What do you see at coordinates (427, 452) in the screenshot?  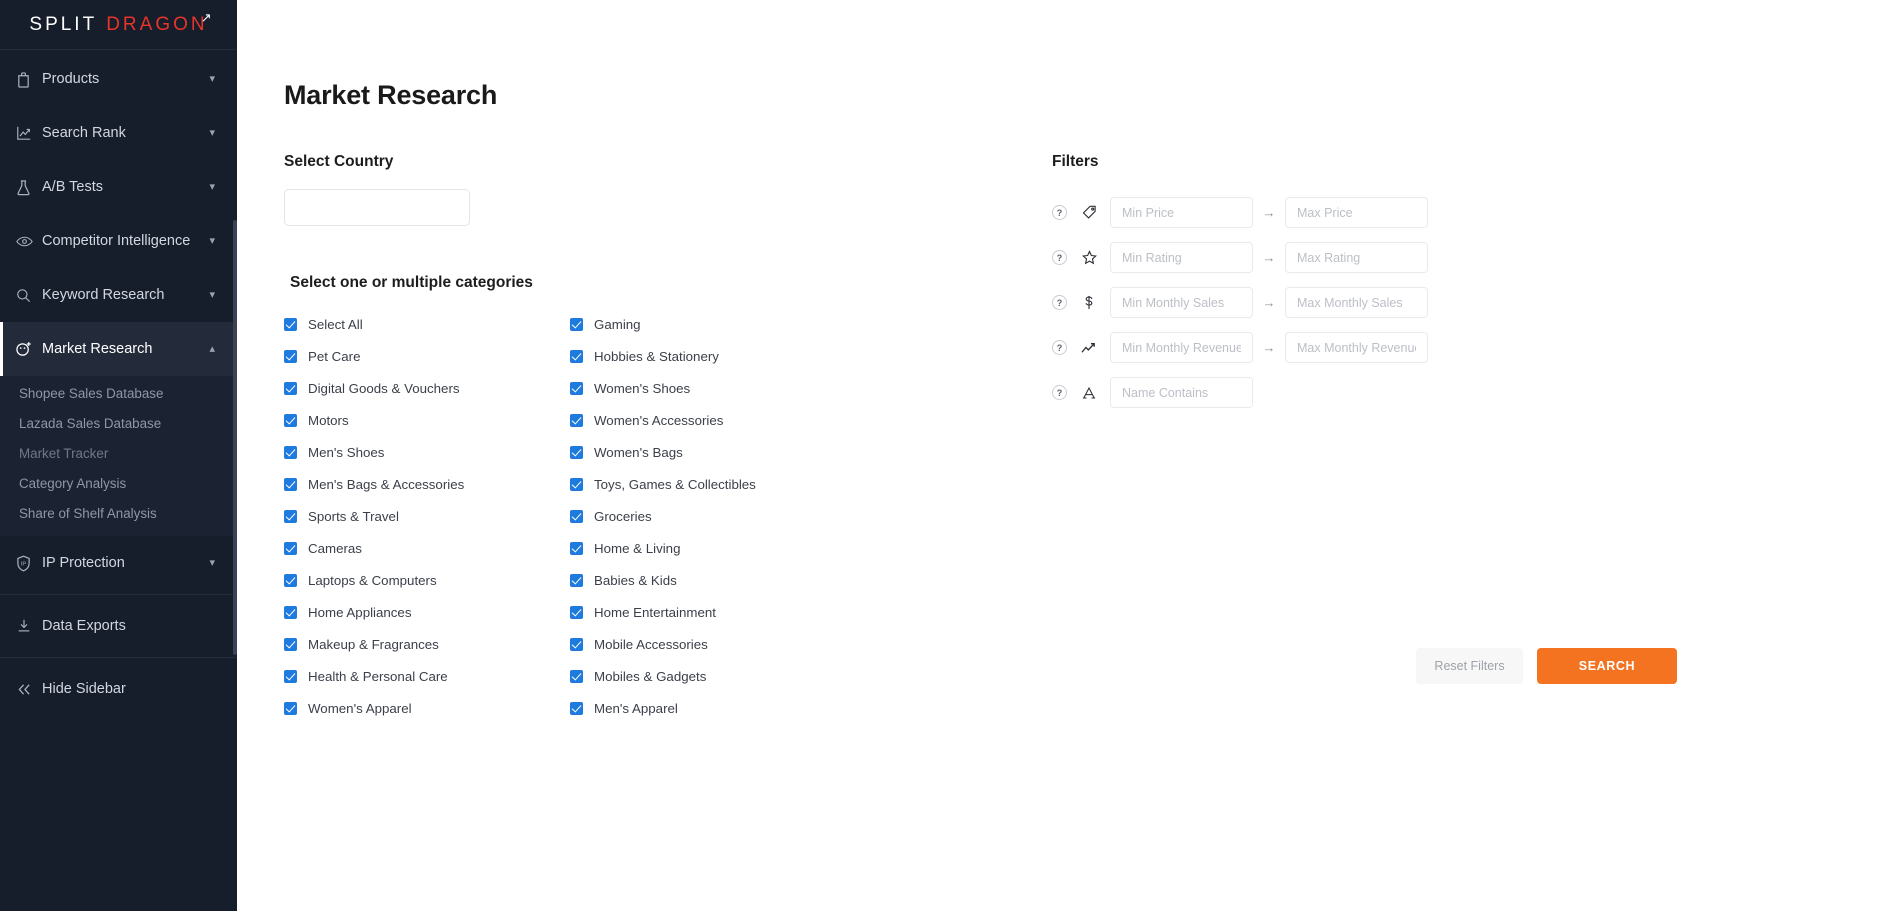 I see `category-item: Men's Shoes` at bounding box center [427, 452].